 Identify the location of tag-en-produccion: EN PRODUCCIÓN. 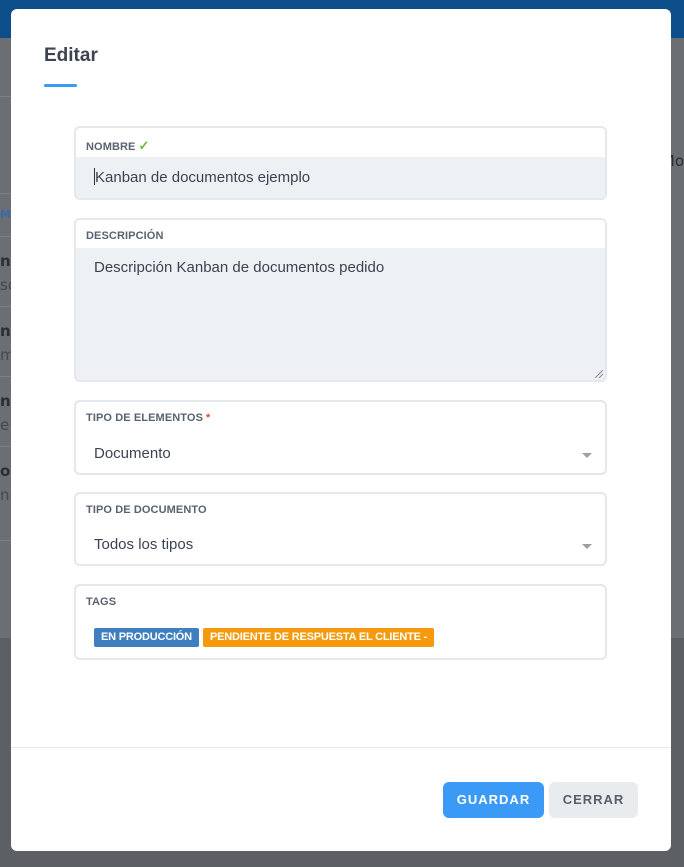
(146, 637).